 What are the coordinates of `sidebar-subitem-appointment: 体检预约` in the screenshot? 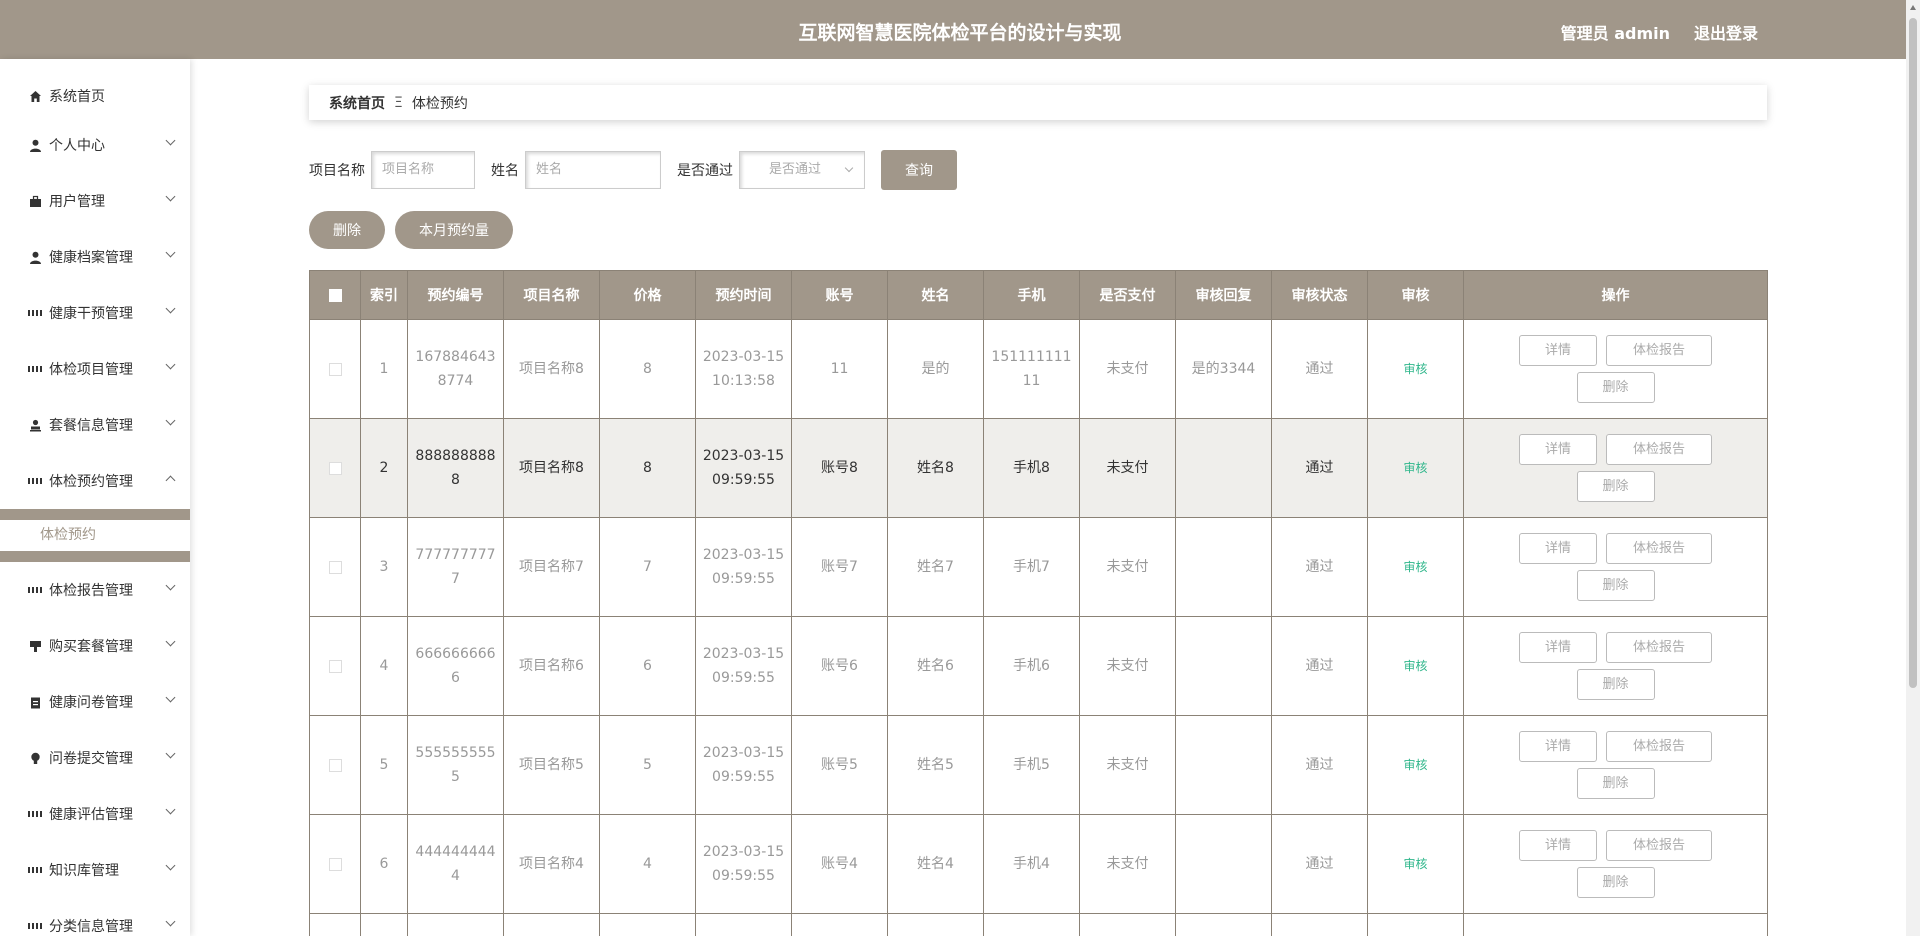 It's located at (95, 535).